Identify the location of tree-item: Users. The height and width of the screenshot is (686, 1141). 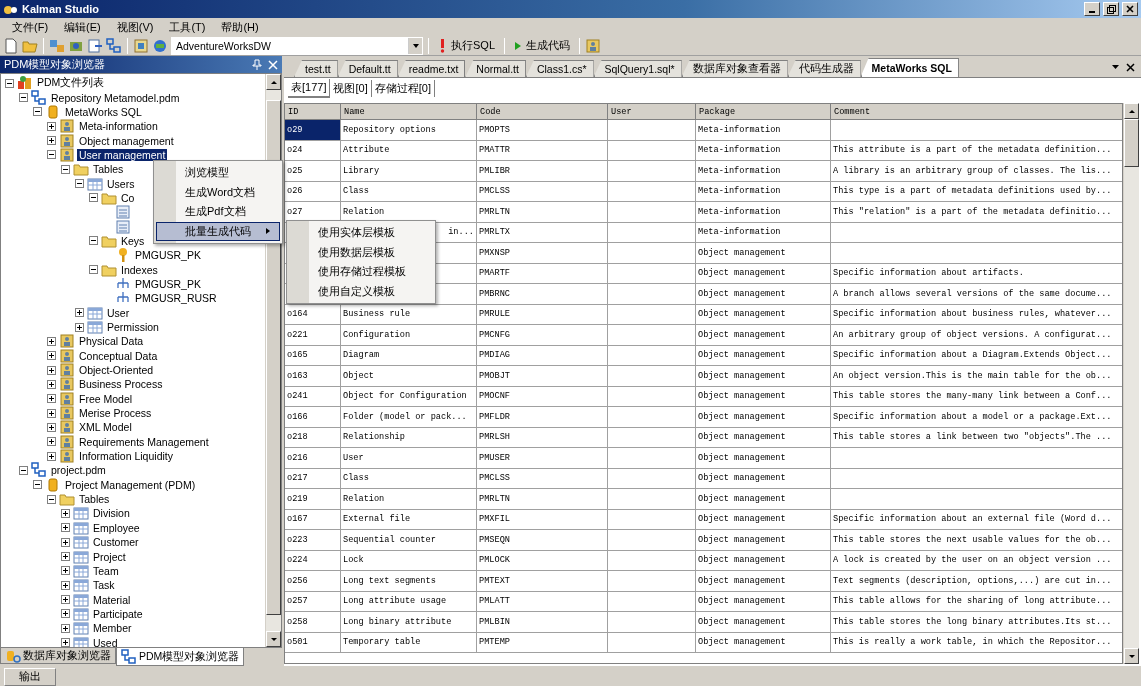
(121, 183).